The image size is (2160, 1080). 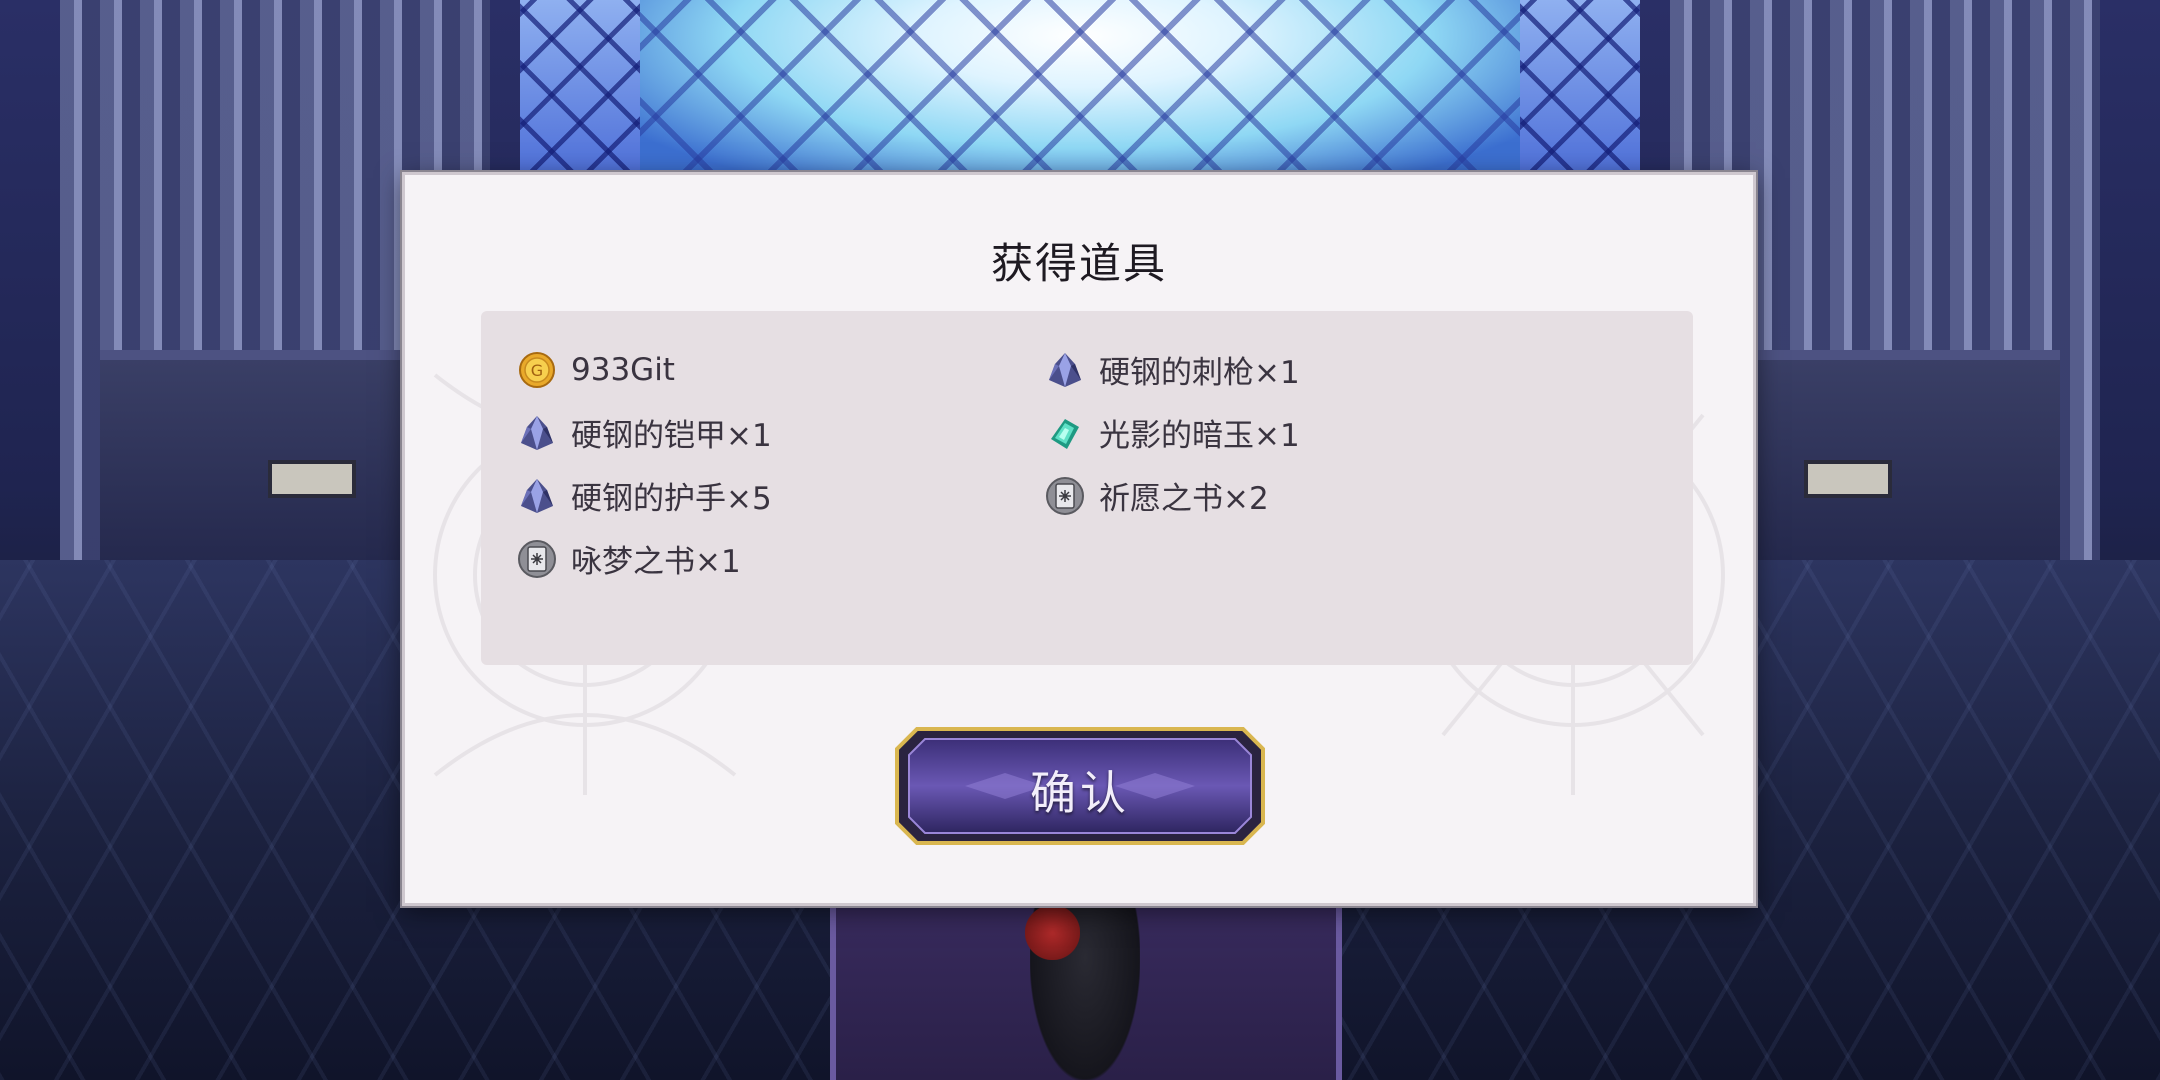 I want to click on stained-glass-window-right, so click(x=1580, y=90).